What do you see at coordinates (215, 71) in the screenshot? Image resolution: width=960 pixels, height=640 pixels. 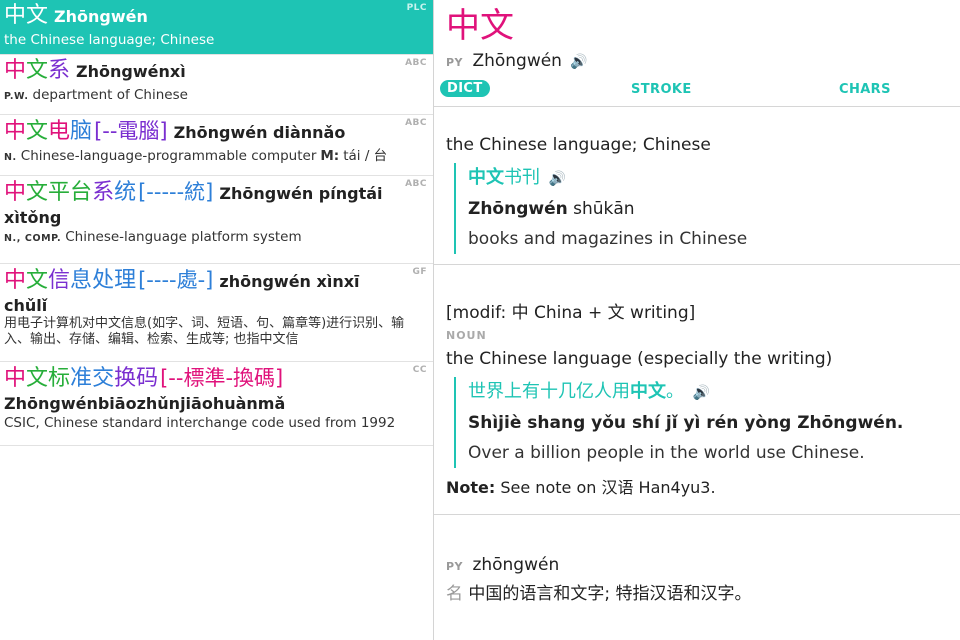 I see `headword-line: 中文系 Zhōngwénxì` at bounding box center [215, 71].